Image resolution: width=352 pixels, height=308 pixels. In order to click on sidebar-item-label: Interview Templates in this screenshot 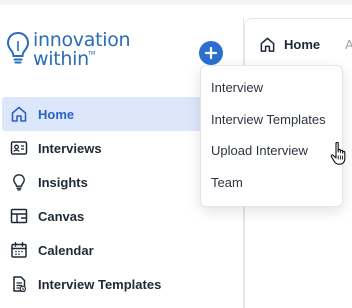, I will do `click(100, 284)`.